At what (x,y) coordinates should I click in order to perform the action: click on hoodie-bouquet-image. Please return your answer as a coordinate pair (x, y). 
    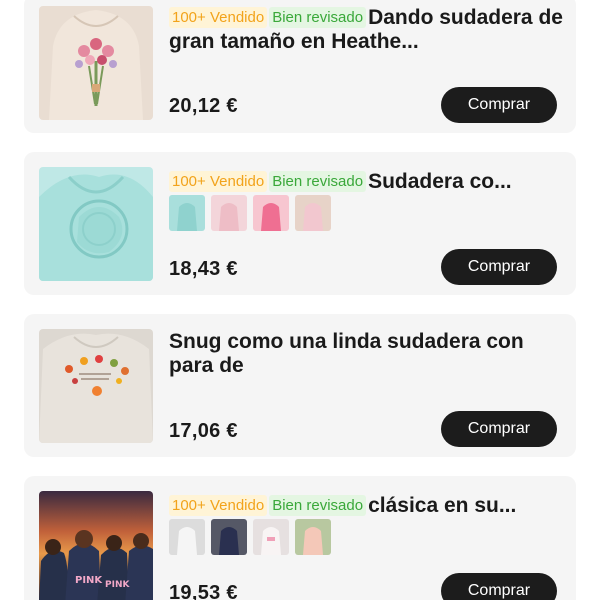
    Looking at the image, I should click on (96, 63).